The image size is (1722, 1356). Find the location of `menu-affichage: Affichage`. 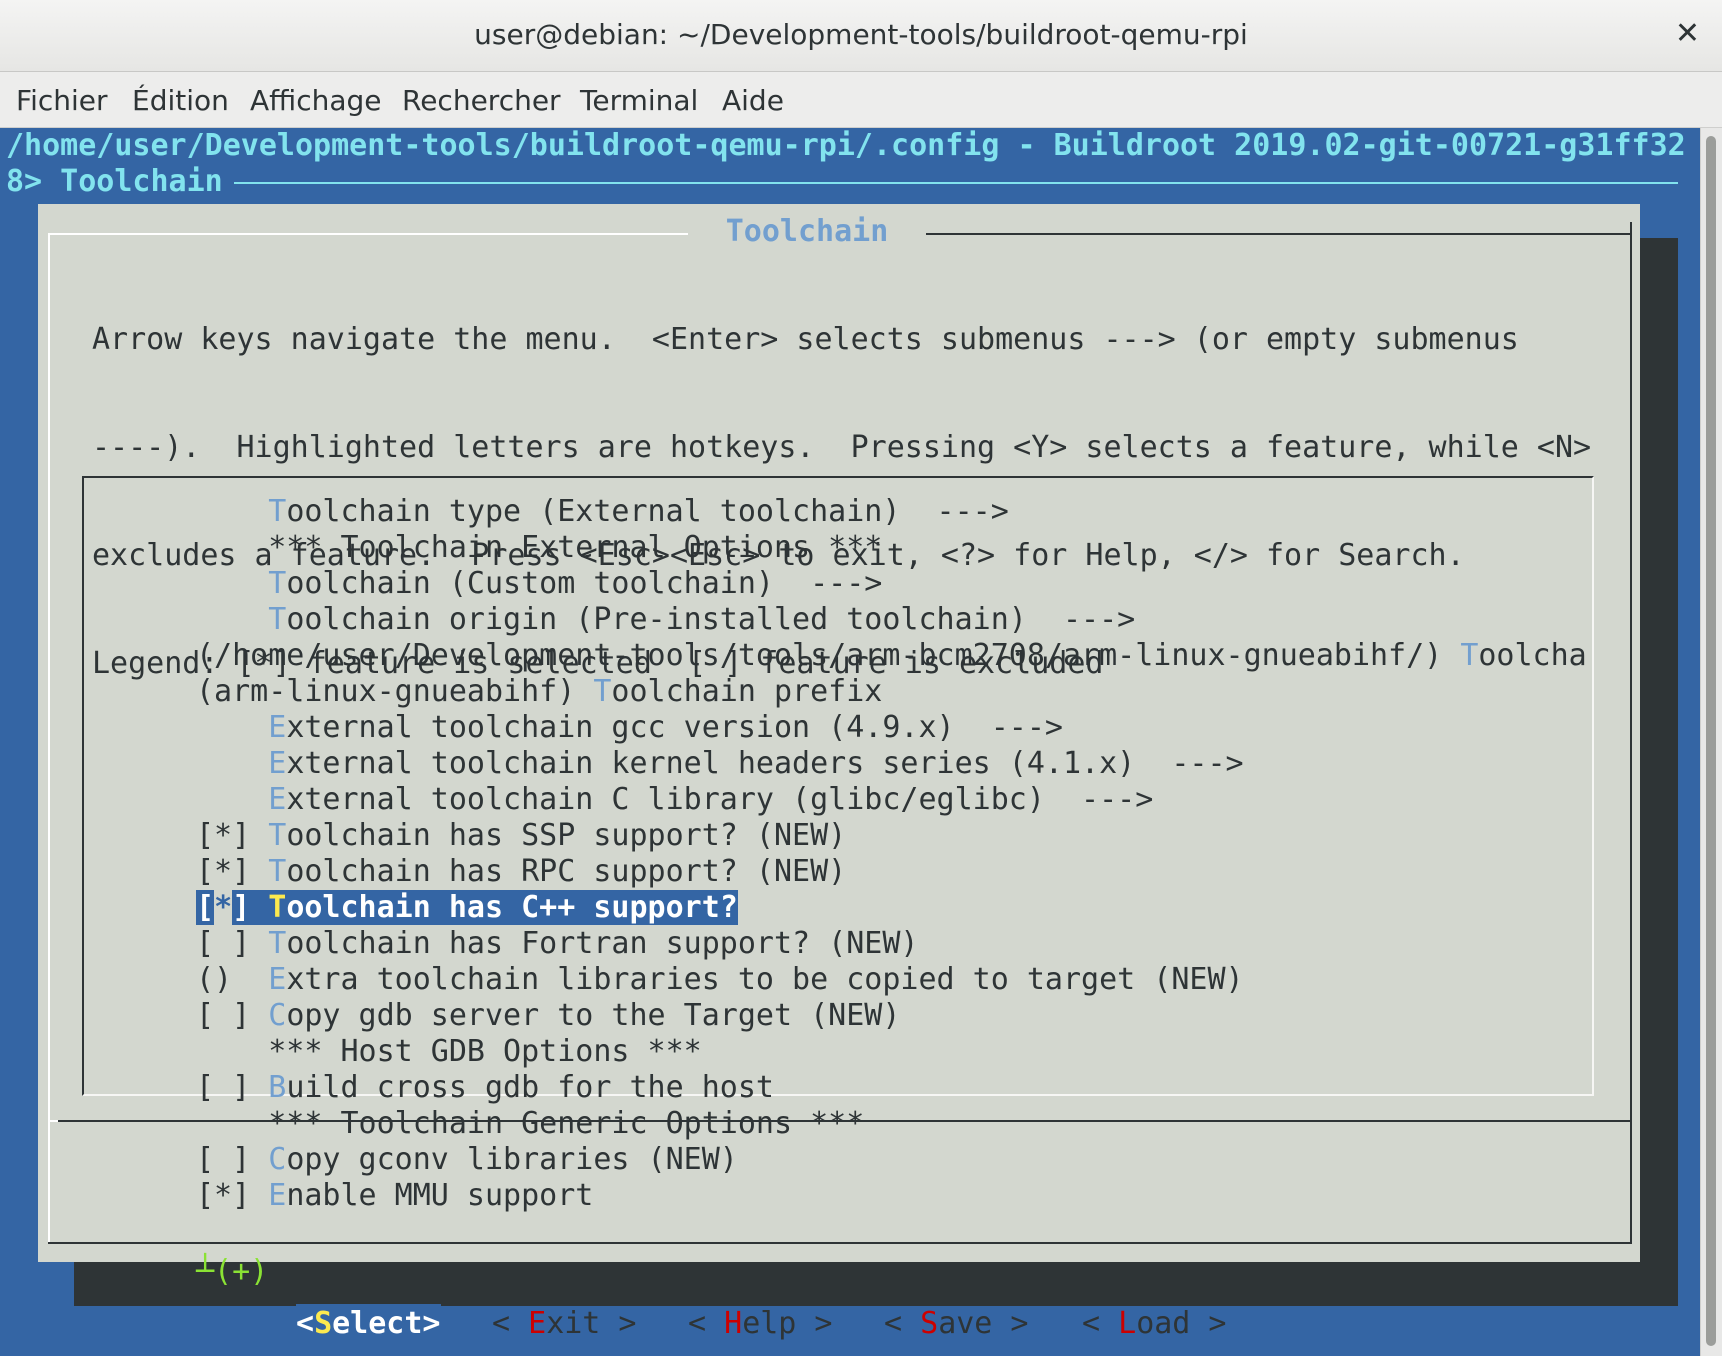

menu-affichage: Affichage is located at coordinates (316, 100).